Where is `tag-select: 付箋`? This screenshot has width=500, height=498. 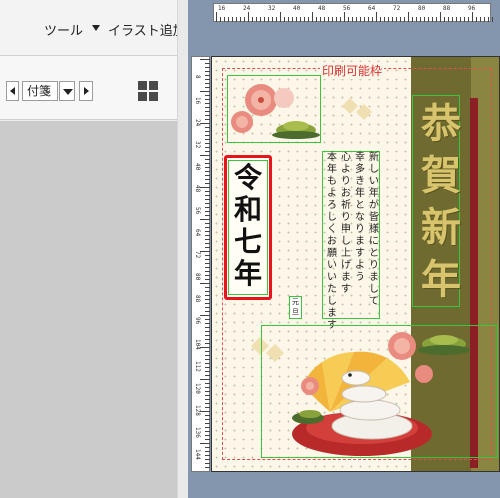
tag-select: 付箋 is located at coordinates (40, 91).